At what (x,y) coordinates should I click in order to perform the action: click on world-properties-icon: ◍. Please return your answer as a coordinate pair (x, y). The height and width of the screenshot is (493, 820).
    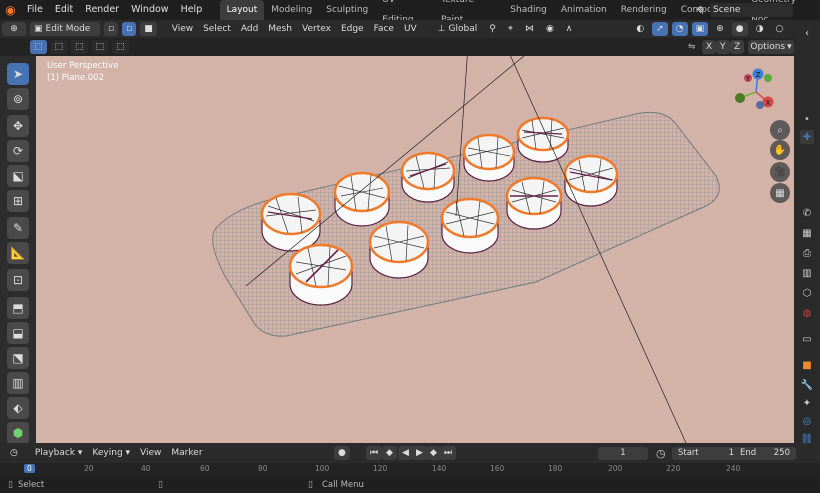
    Looking at the image, I should click on (807, 313).